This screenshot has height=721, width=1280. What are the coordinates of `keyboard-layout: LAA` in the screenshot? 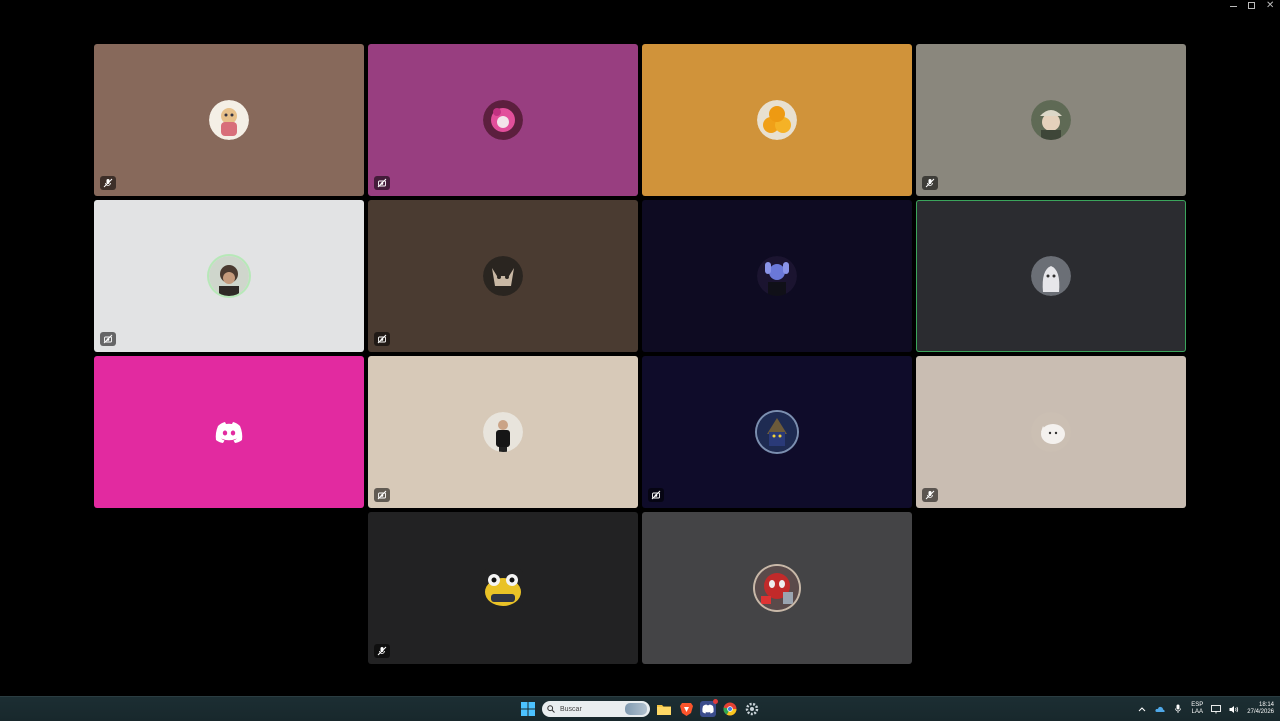 It's located at (1197, 712).